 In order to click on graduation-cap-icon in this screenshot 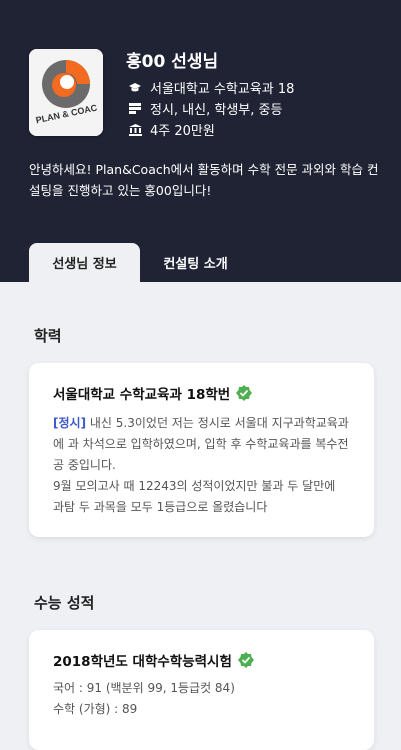, I will do `click(135, 88)`.